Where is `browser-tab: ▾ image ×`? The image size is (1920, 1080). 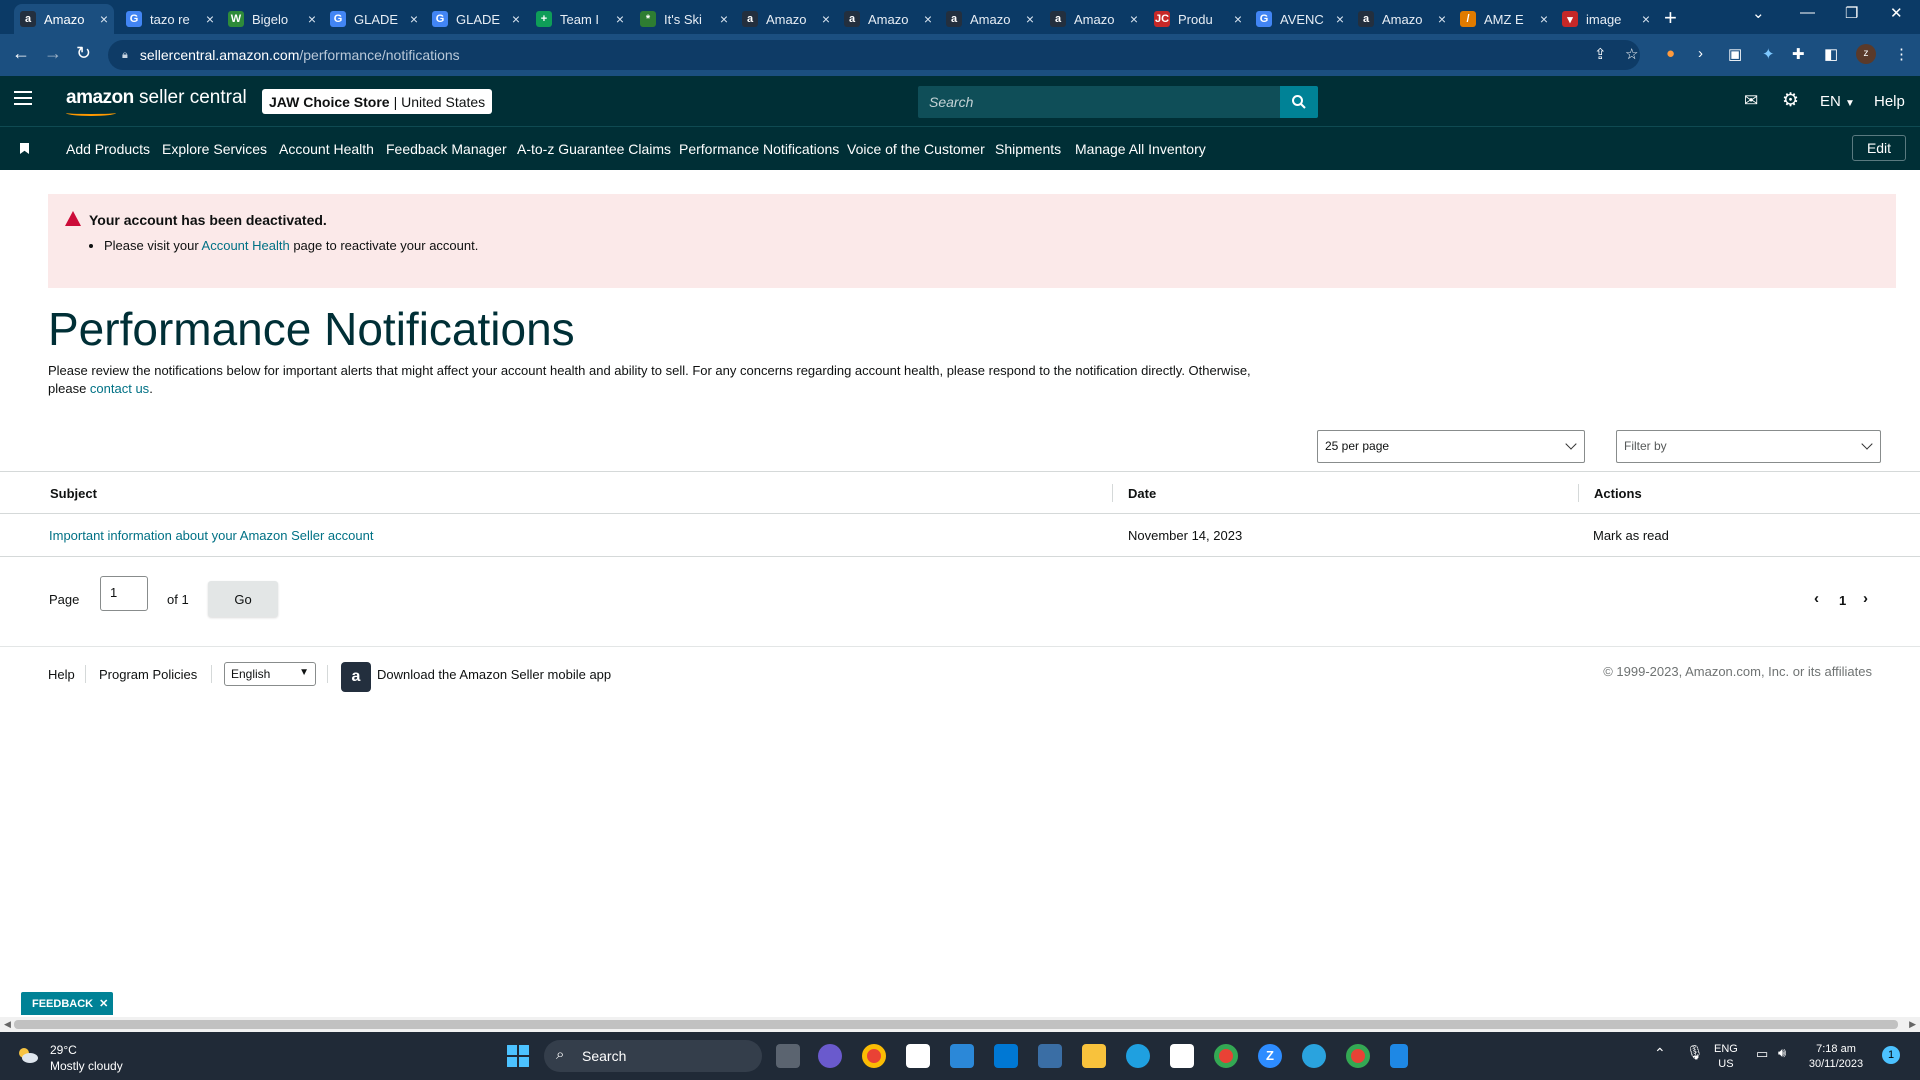 browser-tab: ▾ image × is located at coordinates (1606, 19).